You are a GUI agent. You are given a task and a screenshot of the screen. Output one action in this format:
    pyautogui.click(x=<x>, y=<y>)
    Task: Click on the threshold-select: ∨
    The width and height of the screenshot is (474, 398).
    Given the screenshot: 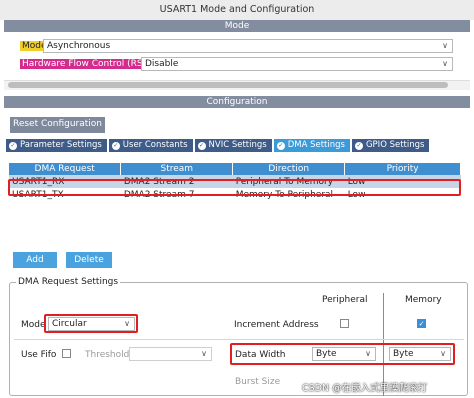 What is the action you would take?
    pyautogui.click(x=170, y=354)
    